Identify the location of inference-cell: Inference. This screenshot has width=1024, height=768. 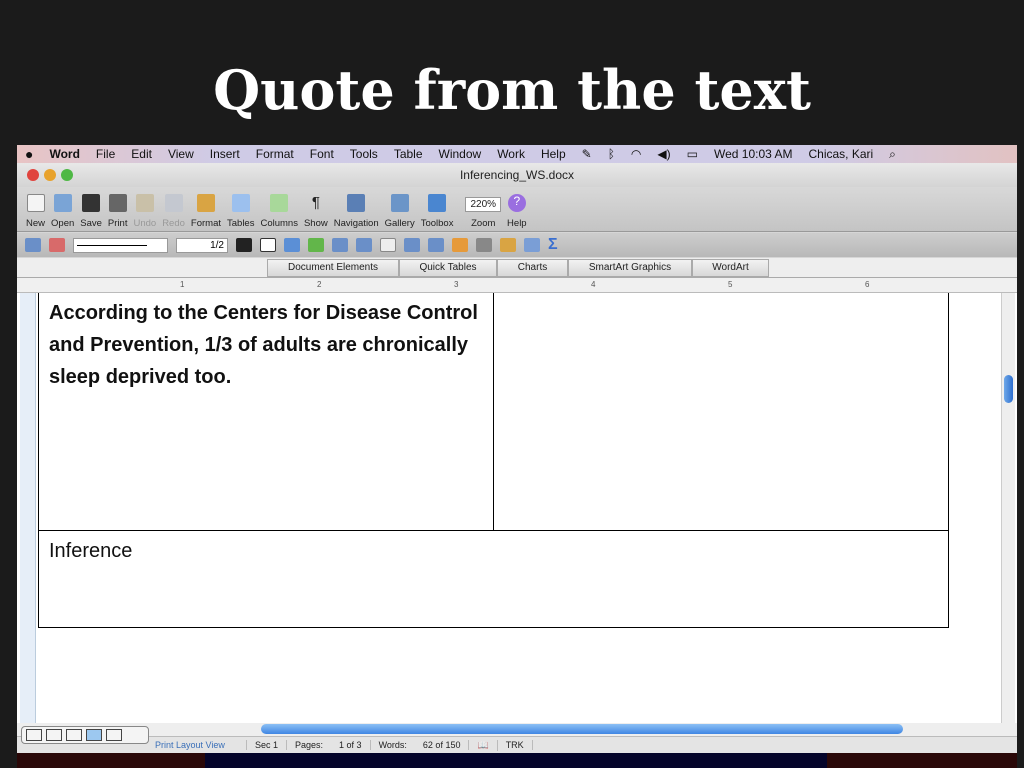
(493, 578).